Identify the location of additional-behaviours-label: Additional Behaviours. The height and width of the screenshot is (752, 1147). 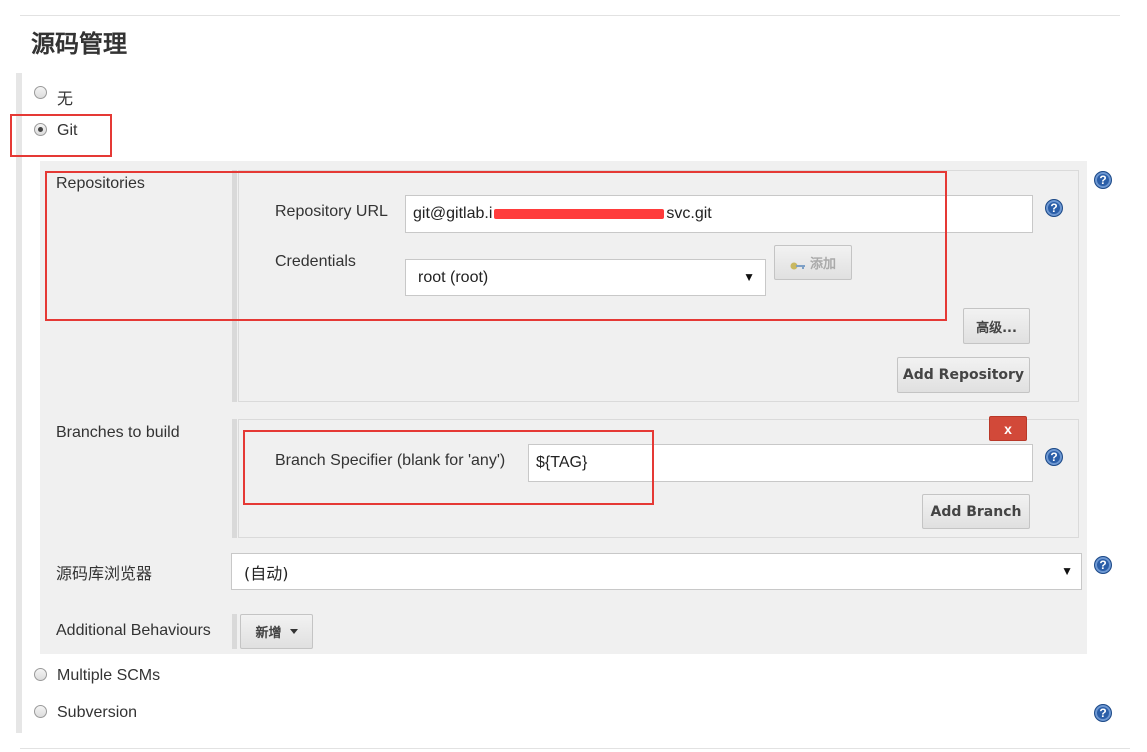
(133, 630).